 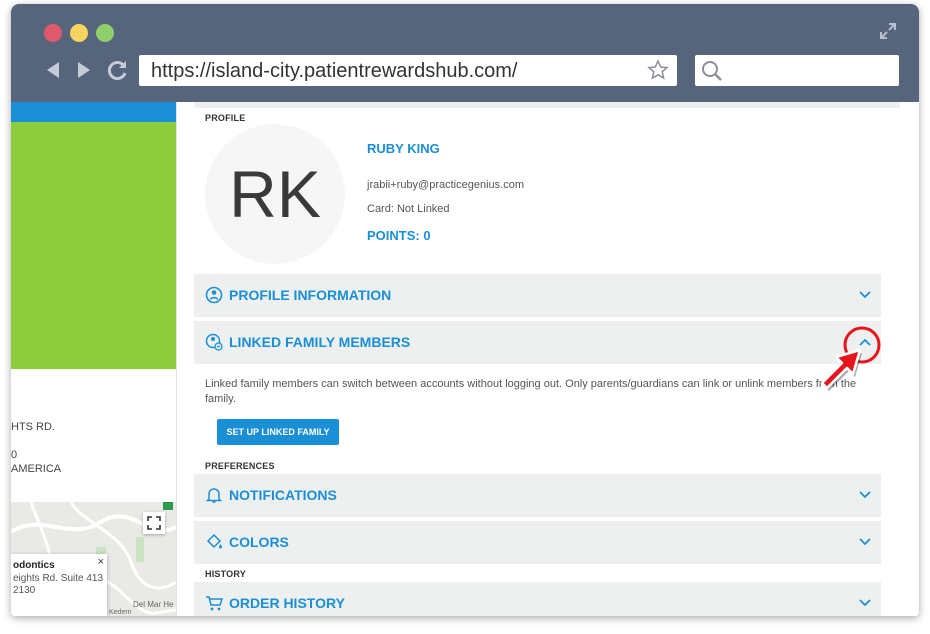 I want to click on annotation-overlay, so click(x=850, y=358).